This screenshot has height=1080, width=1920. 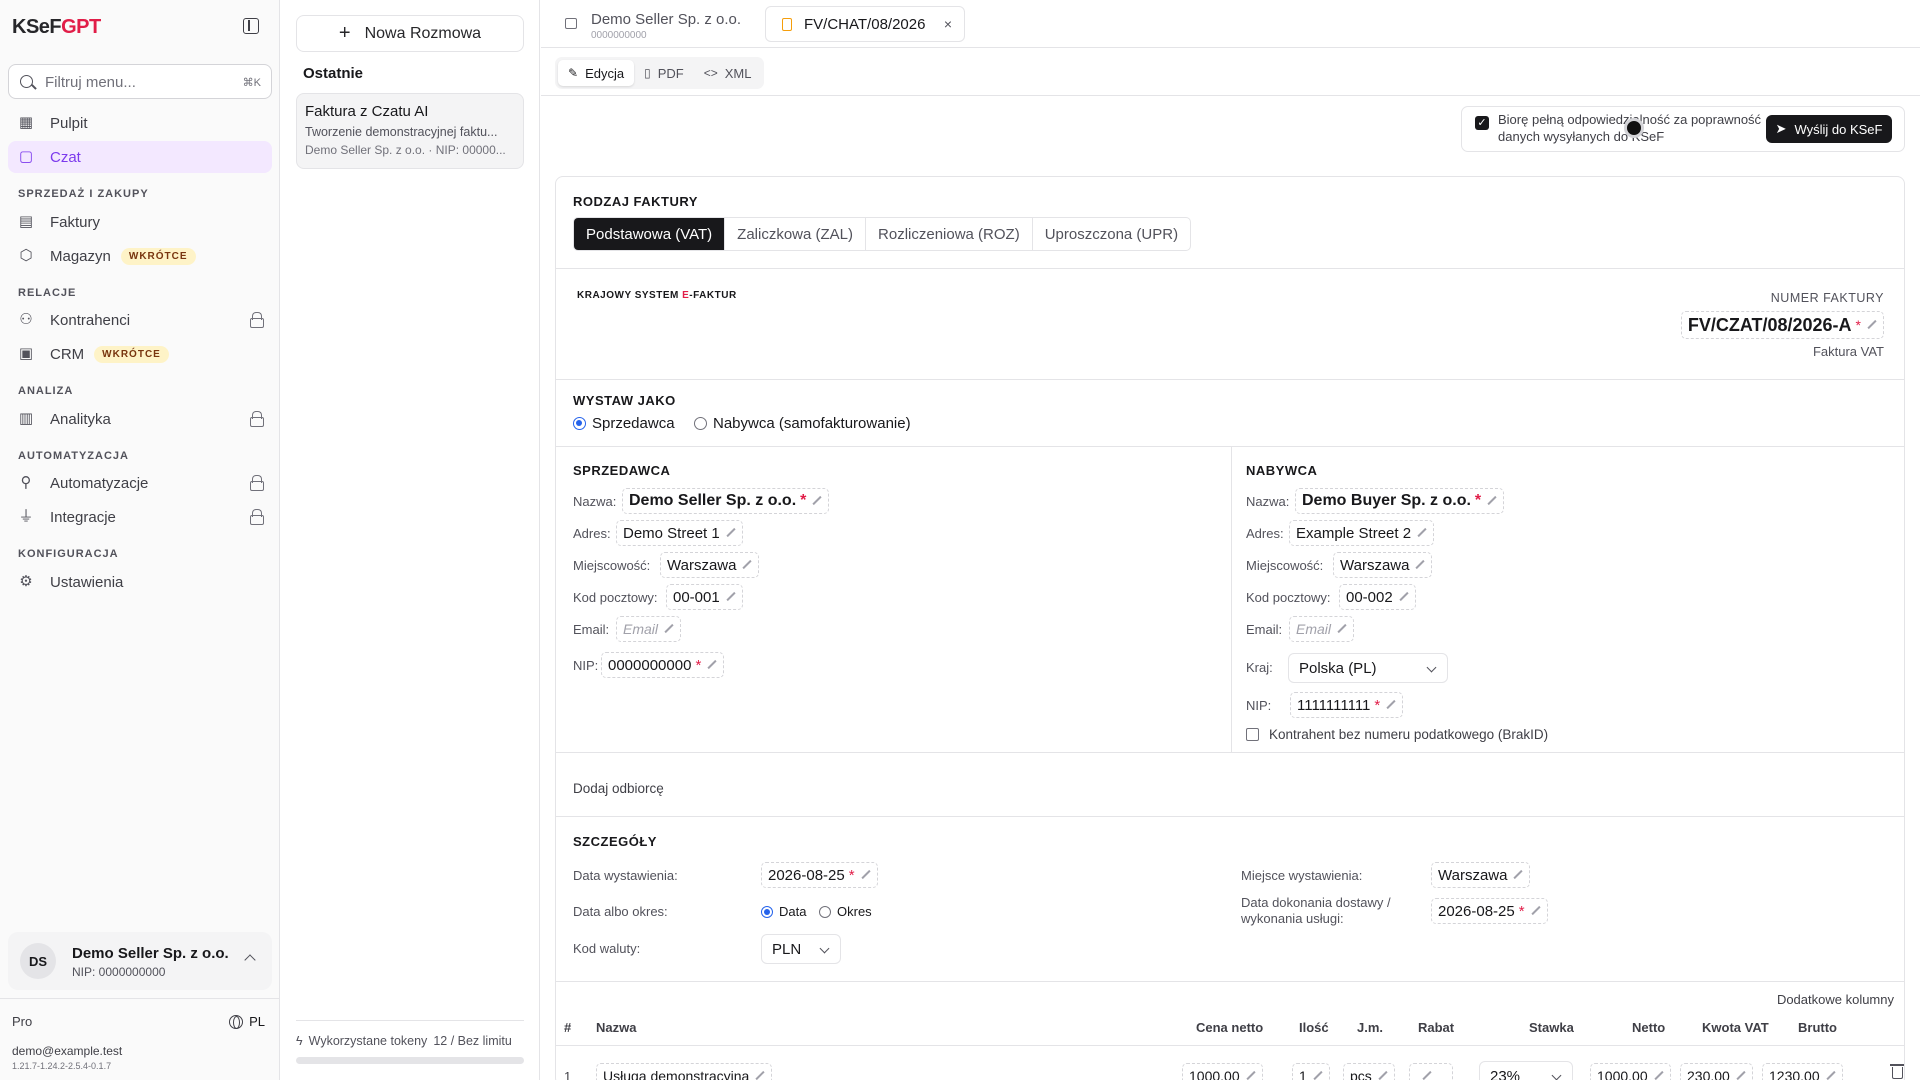 What do you see at coordinates (1383, 565) in the screenshot?
I see `buyer-city-field: Warszawa` at bounding box center [1383, 565].